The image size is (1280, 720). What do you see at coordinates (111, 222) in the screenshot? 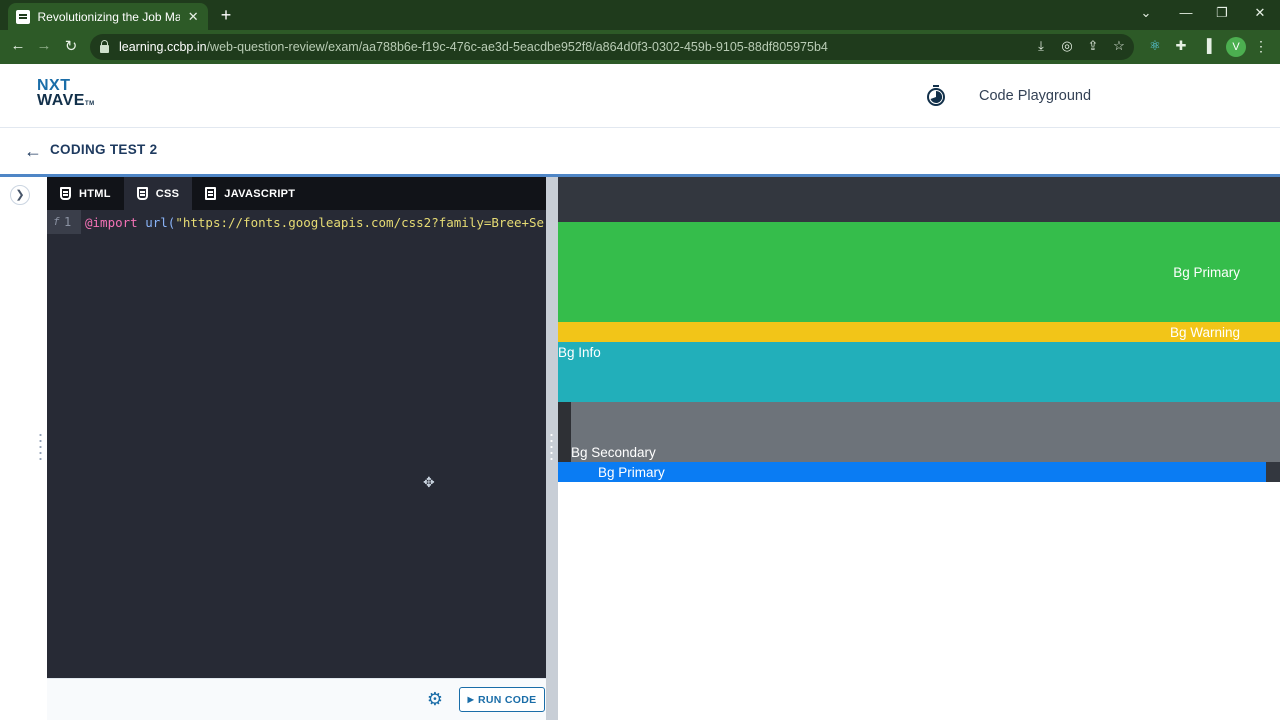
I see `code-keyword: @import` at bounding box center [111, 222].